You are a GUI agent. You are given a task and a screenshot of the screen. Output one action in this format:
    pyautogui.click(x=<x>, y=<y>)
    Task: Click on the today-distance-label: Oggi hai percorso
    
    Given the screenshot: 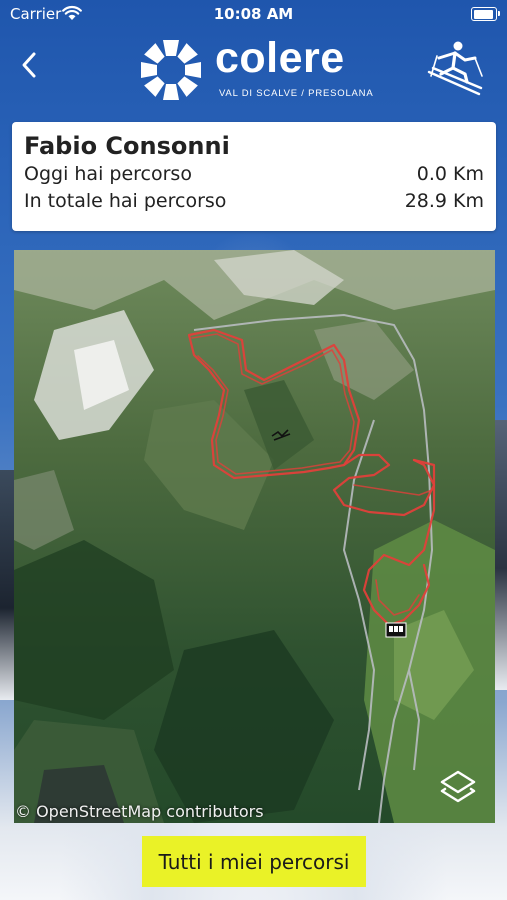 What is the action you would take?
    pyautogui.click(x=108, y=174)
    